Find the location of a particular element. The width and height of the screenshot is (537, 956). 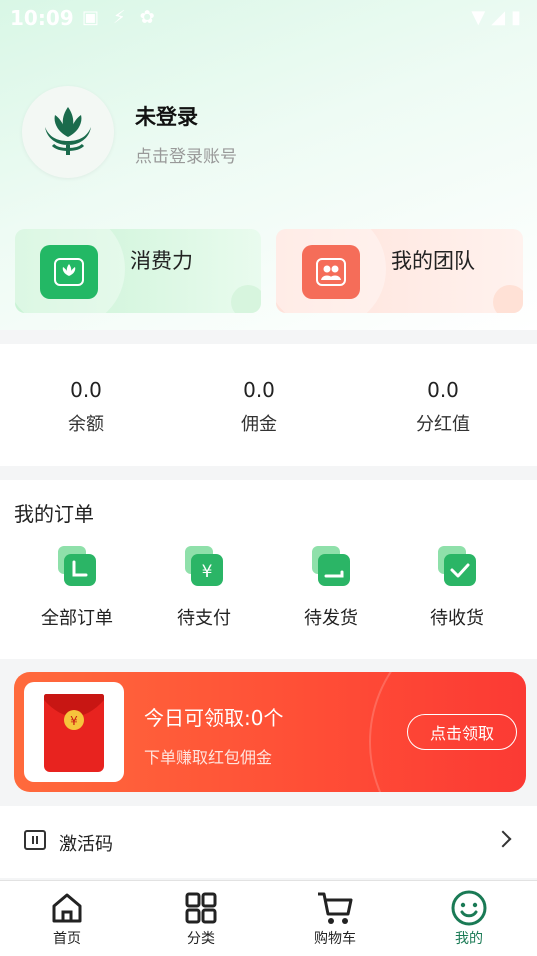

section-title: 我的订单 is located at coordinates (54, 514).